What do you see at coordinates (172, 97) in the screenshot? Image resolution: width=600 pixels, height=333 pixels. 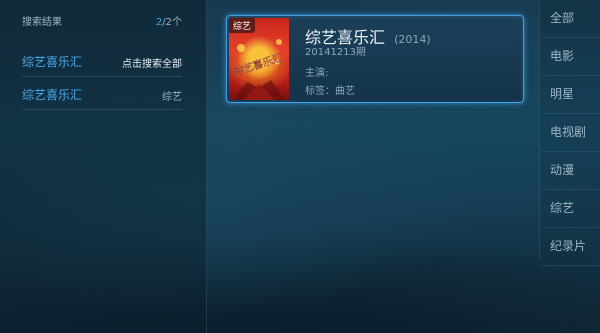 I see `result-item-genre: 综艺` at bounding box center [172, 97].